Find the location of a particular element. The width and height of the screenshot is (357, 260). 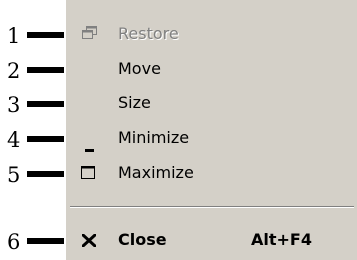

menu-item-label: Close is located at coordinates (142, 239).